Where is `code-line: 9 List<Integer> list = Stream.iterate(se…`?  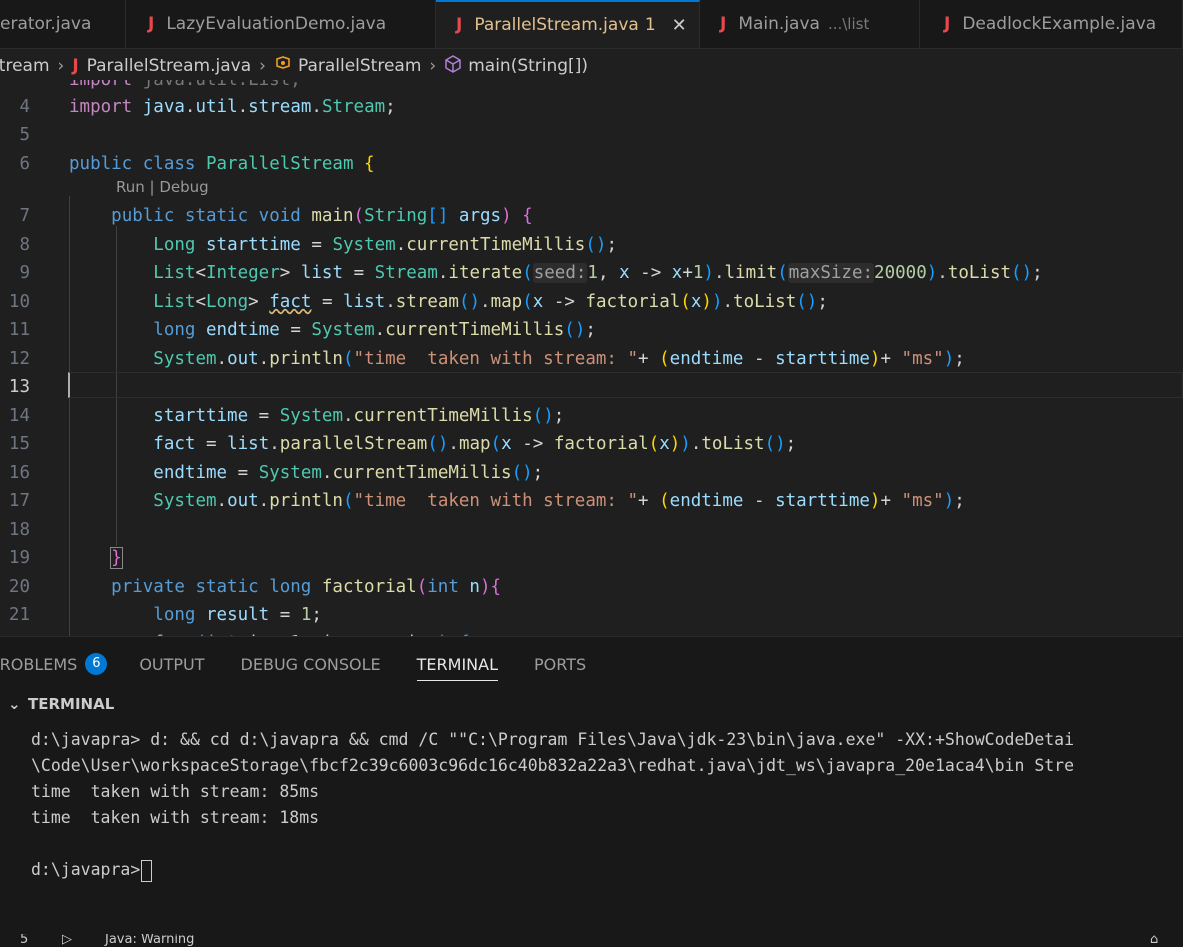
code-line: 9 List<Integer> list = Stream.iterate(se… is located at coordinates (531, 273).